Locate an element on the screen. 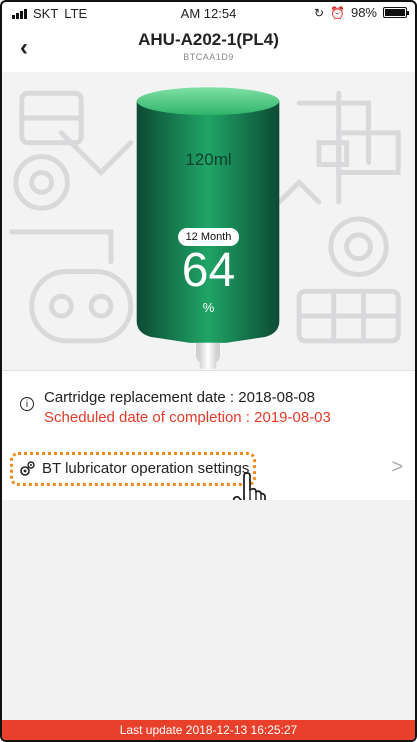 The height and width of the screenshot is (742, 417). replacement-date: Cartridge replacement date : 2018-08-08 is located at coordinates (179, 397).